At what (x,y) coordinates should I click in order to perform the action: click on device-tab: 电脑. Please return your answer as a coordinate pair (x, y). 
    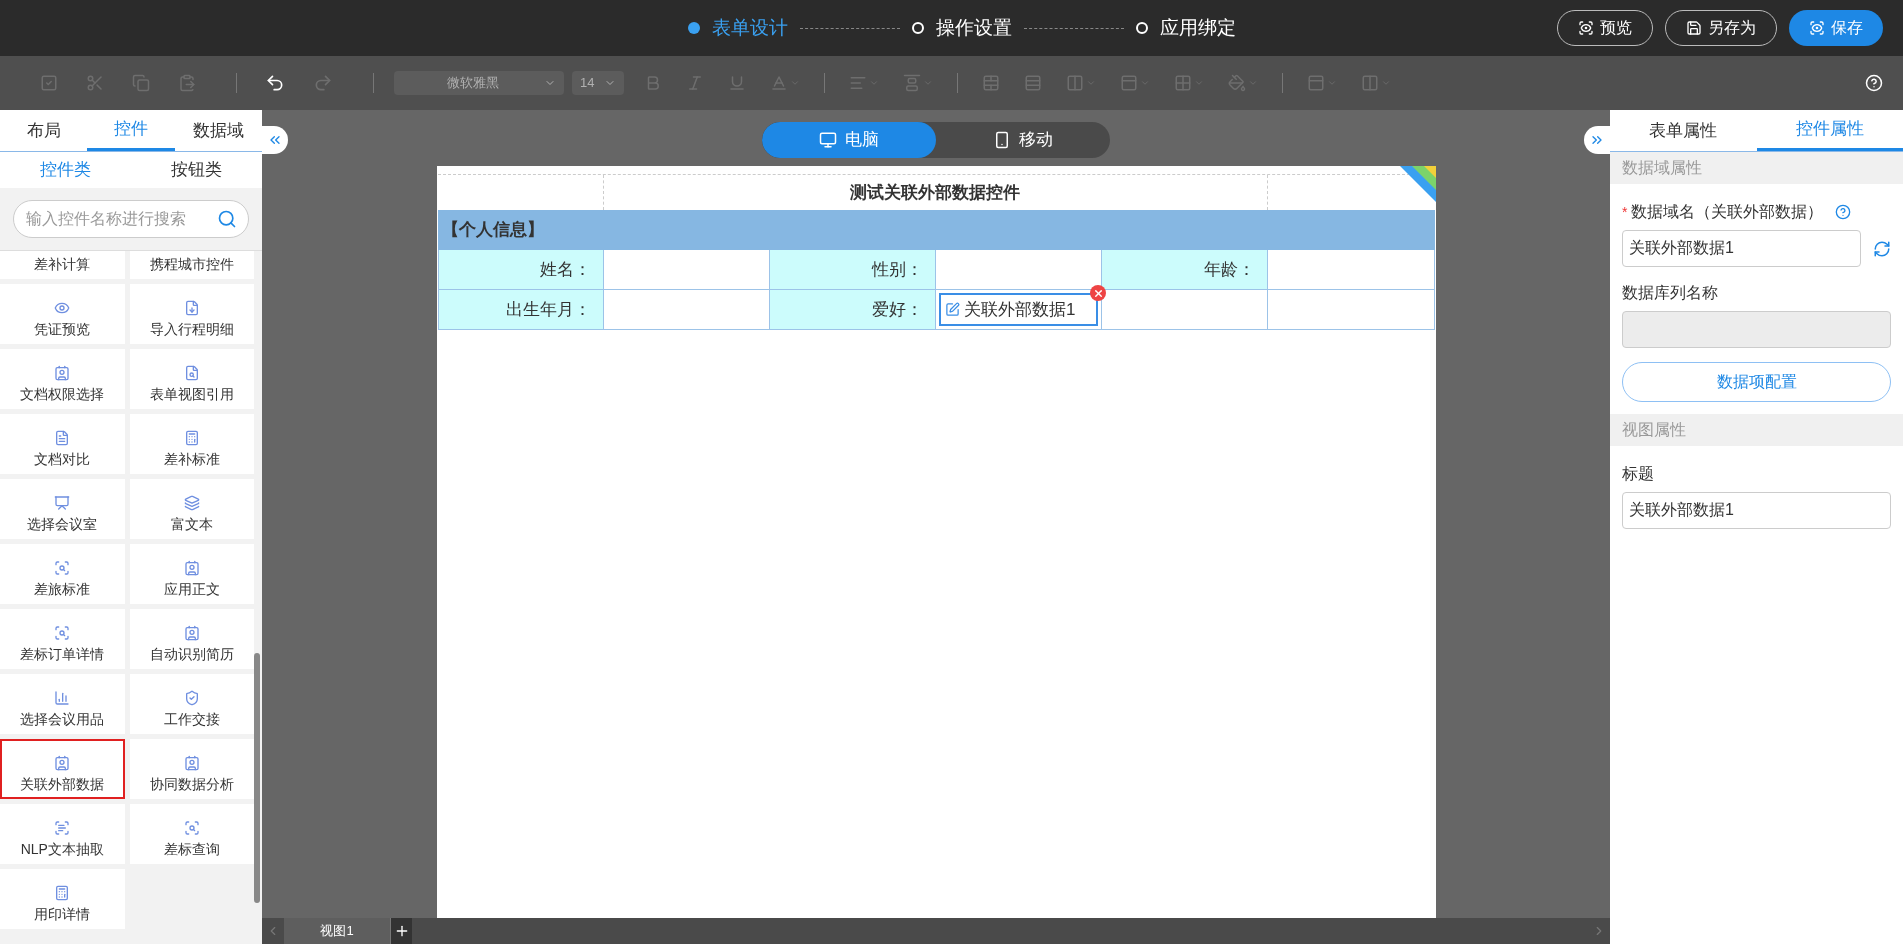
    Looking at the image, I should click on (849, 140).